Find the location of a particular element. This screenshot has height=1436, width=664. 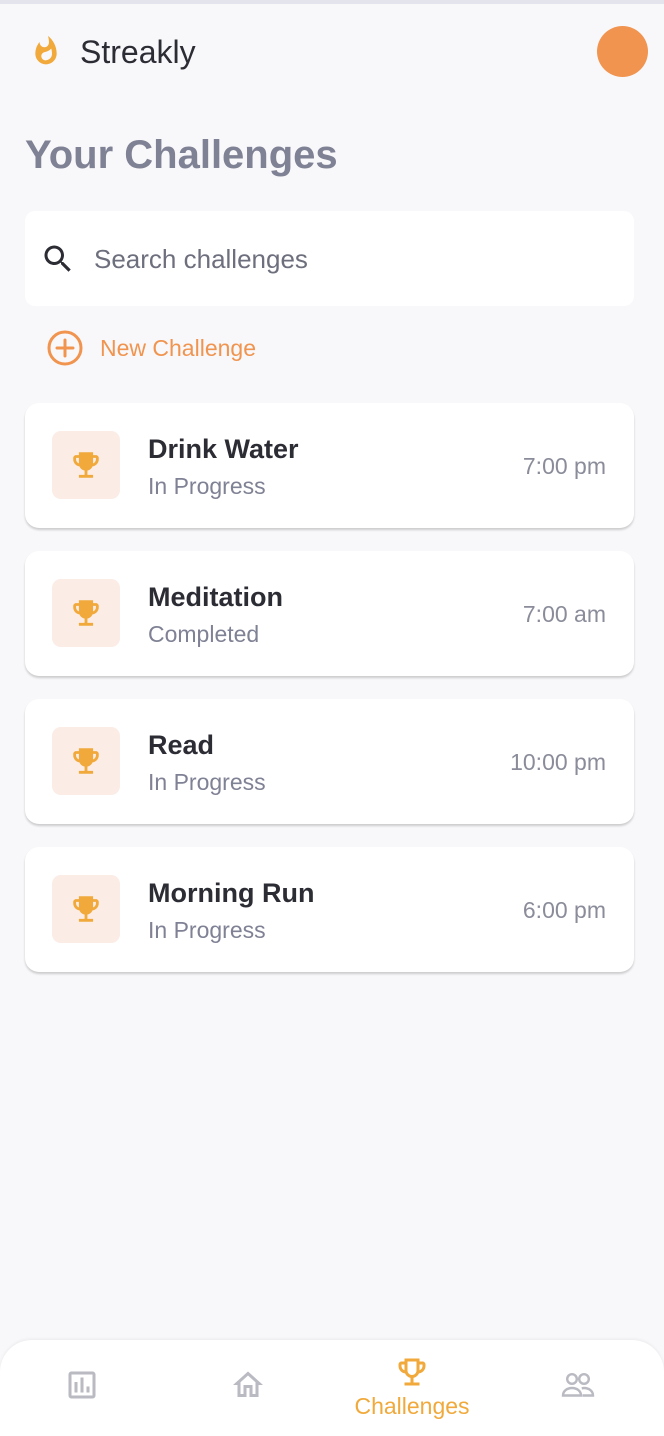

nav-stats is located at coordinates (82, 1388).